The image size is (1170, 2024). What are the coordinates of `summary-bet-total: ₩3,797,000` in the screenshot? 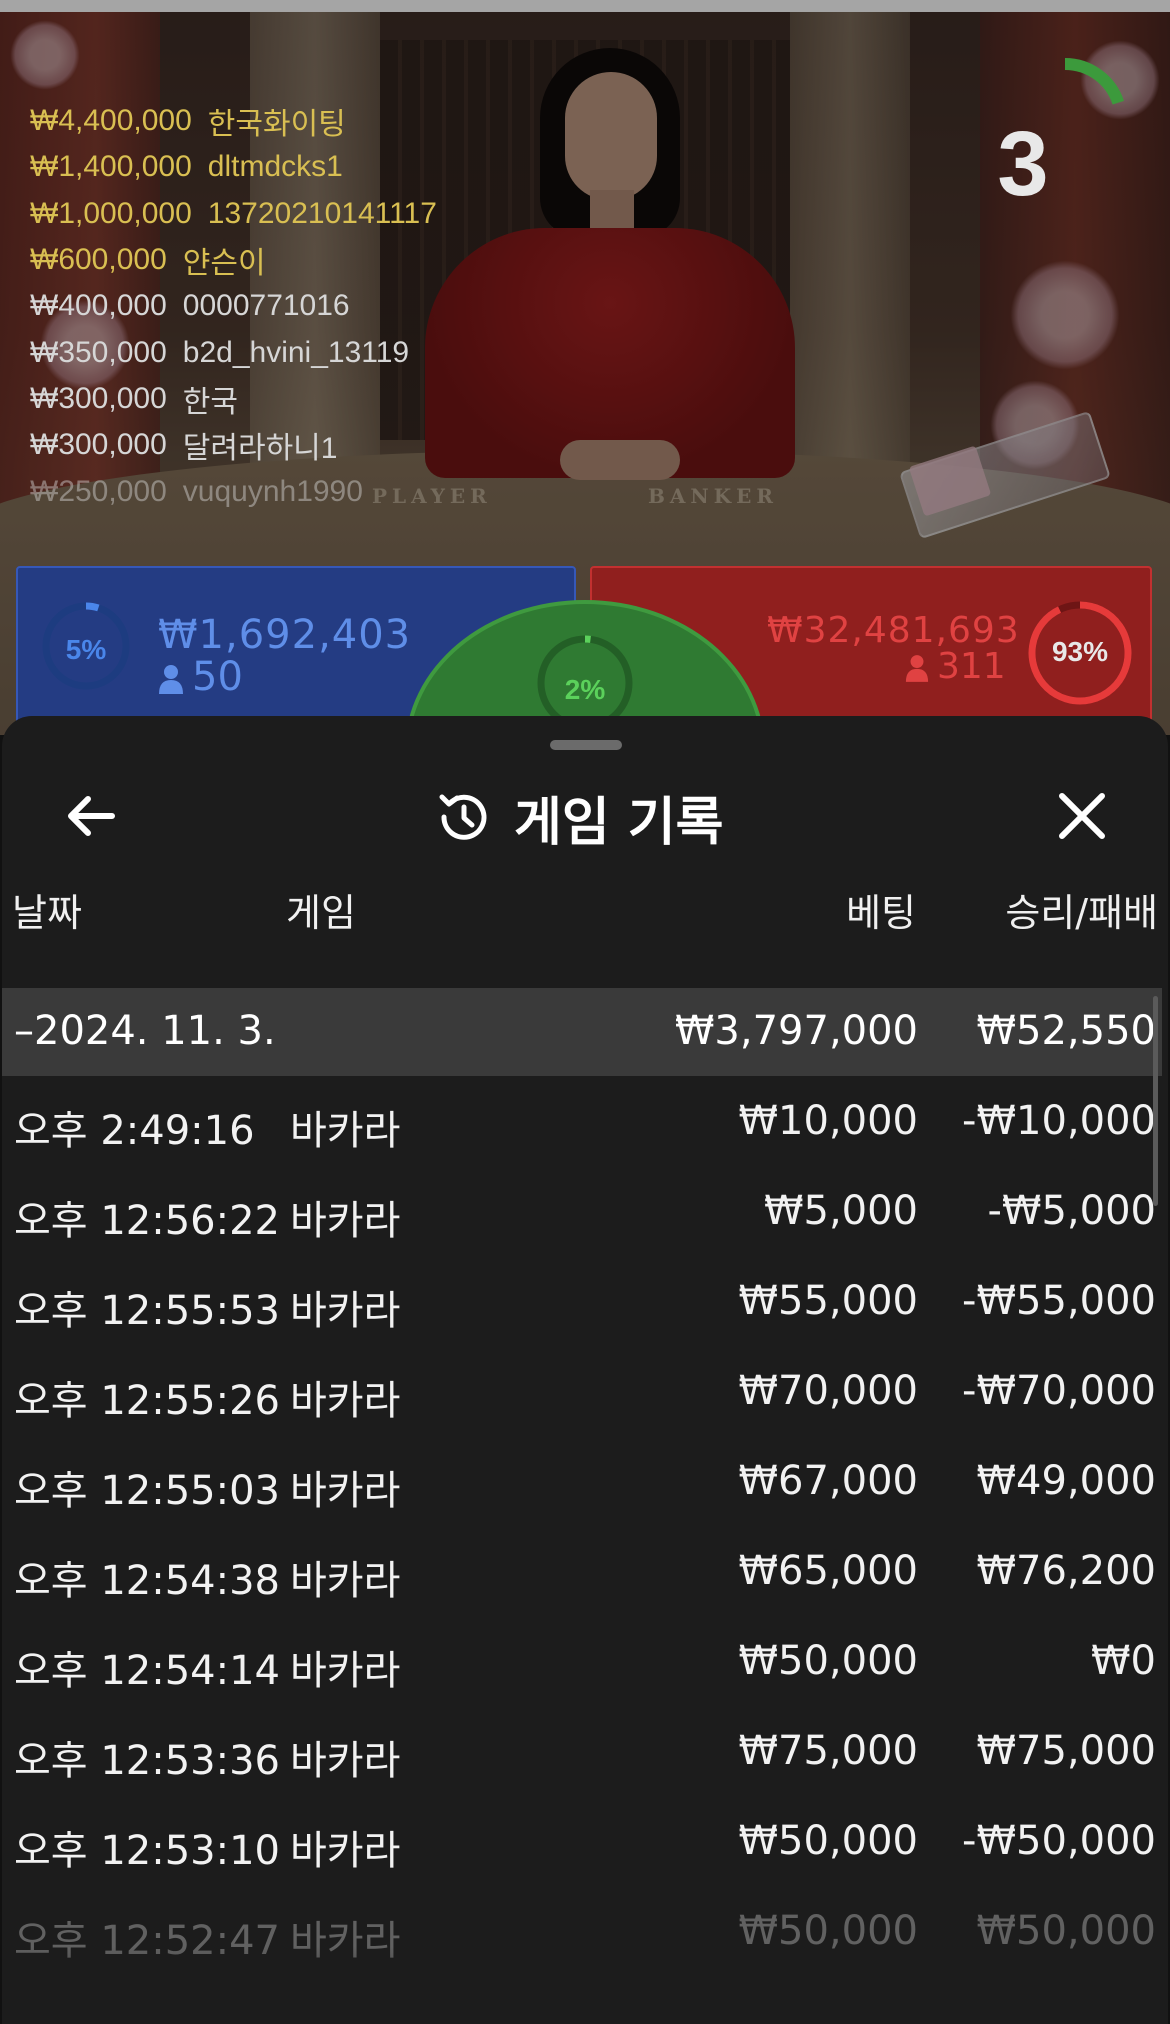 It's located at (796, 1031).